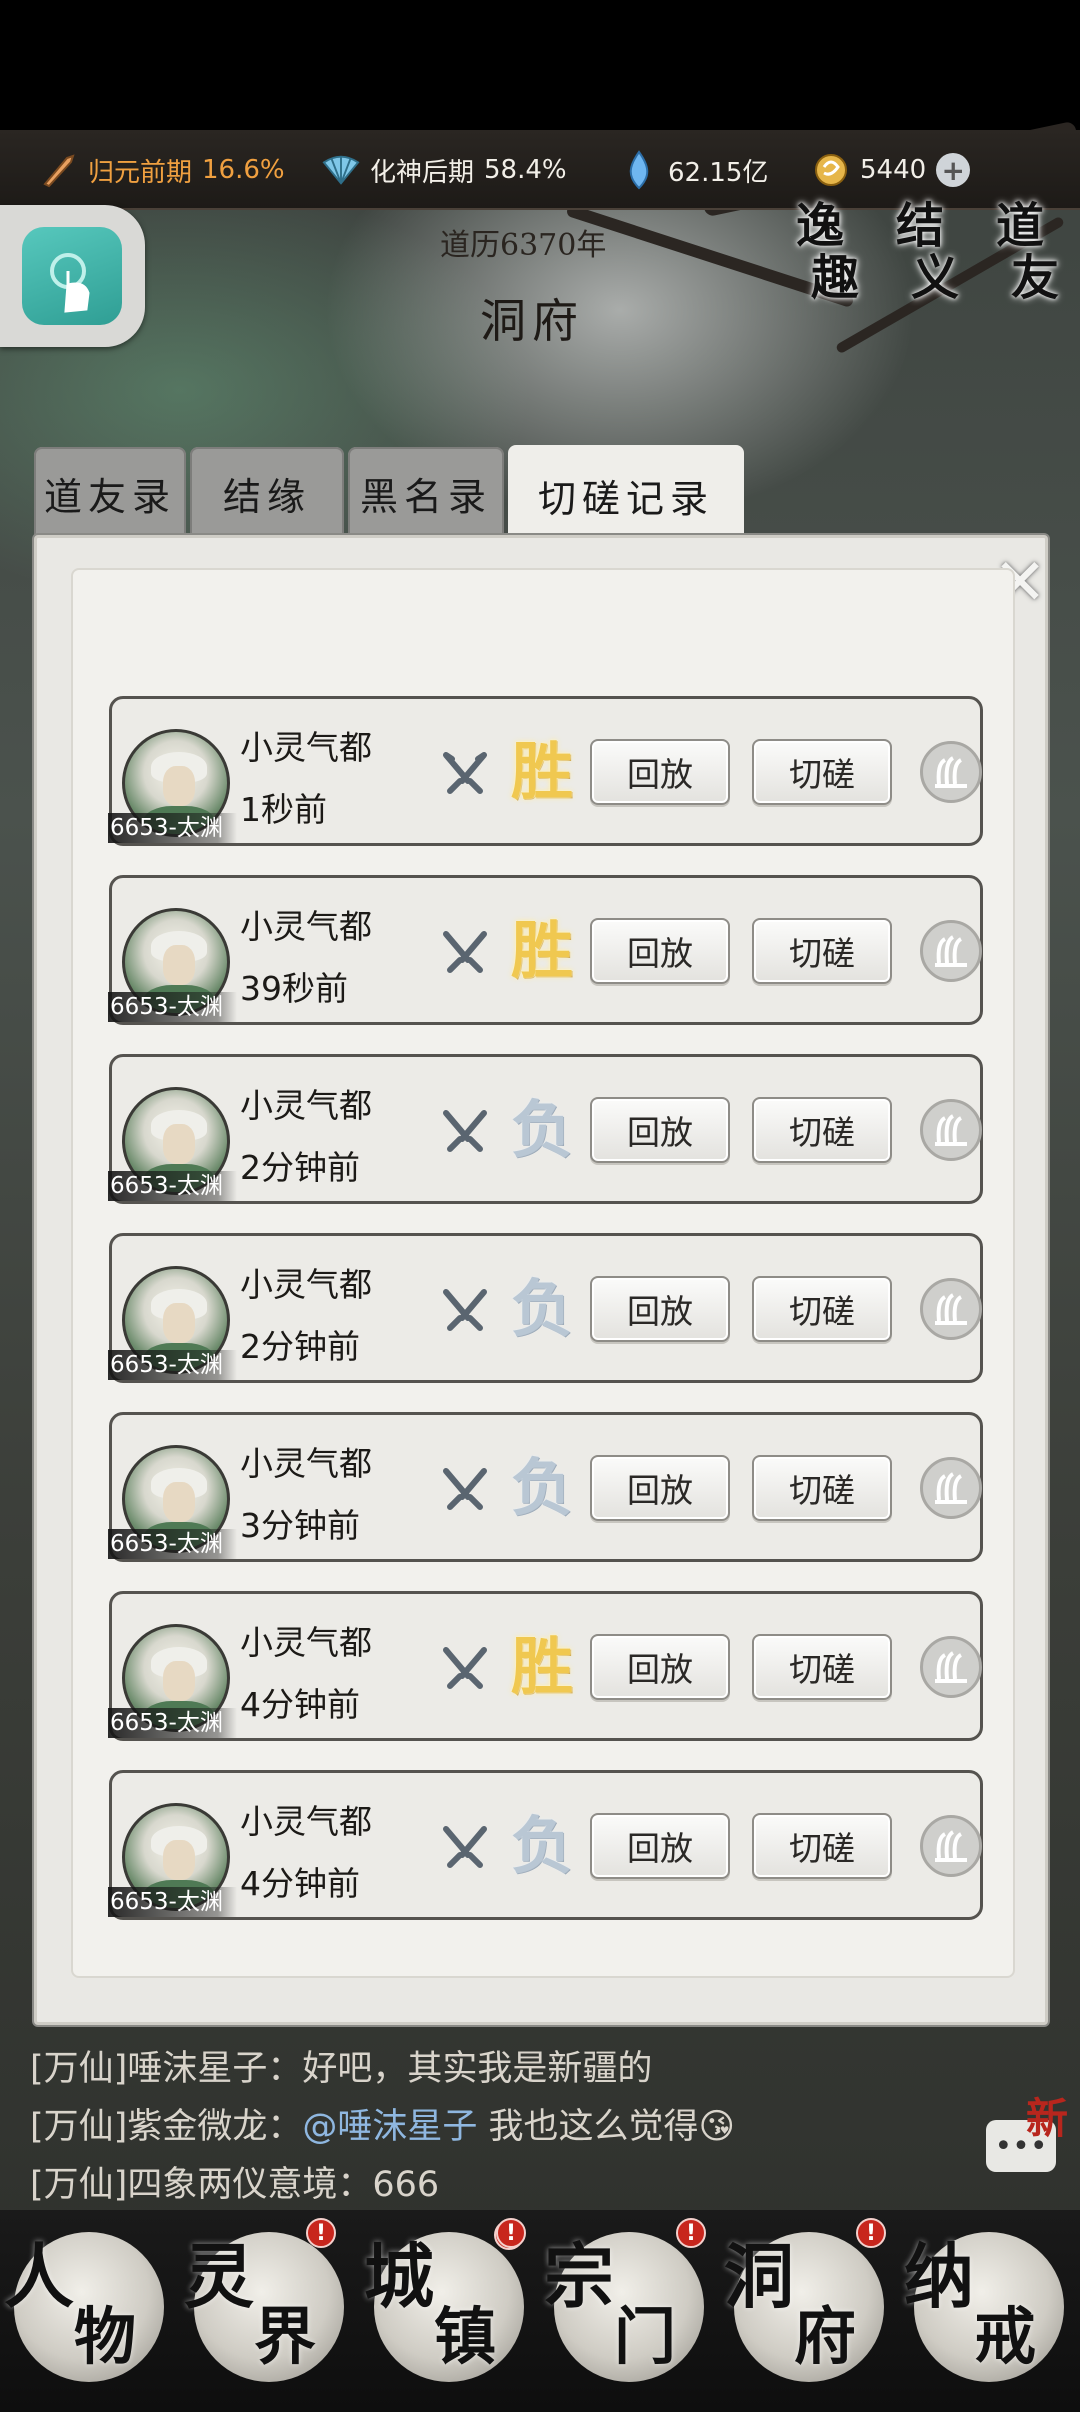  I want to click on record-row: 6653-太渊 小灵气都 4分钟前 负 回放 切磋, so click(545, 1845).